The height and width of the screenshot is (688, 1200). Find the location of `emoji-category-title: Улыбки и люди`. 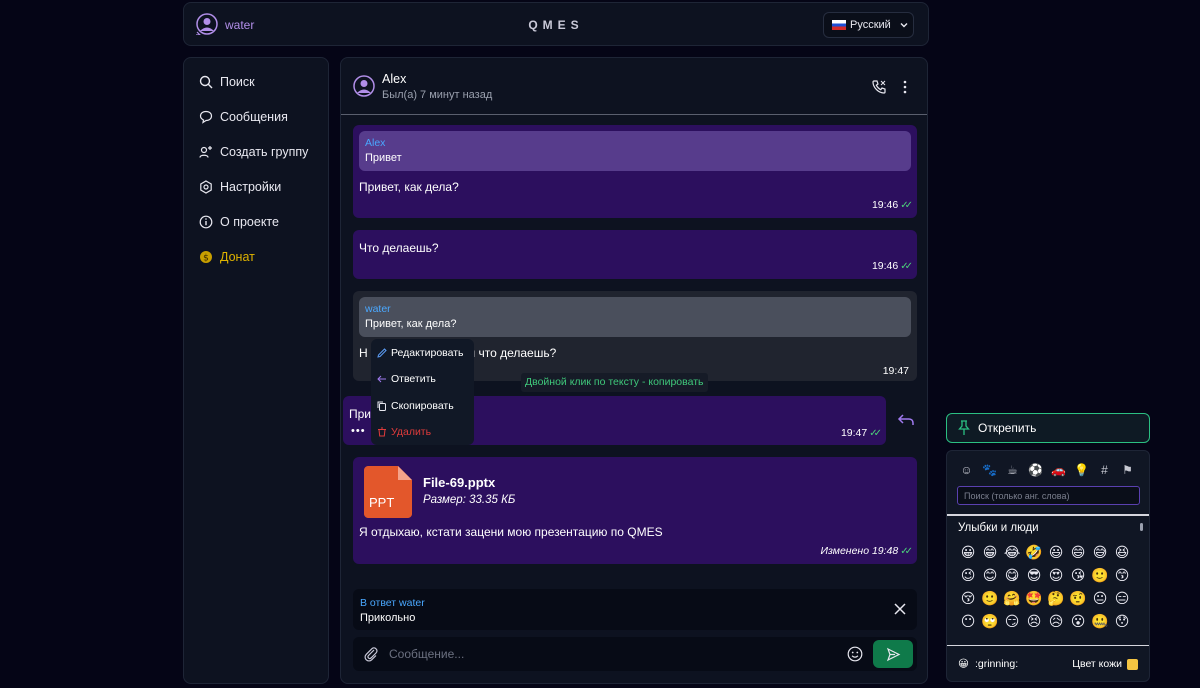

emoji-category-title: Улыбки и люди is located at coordinates (998, 528).